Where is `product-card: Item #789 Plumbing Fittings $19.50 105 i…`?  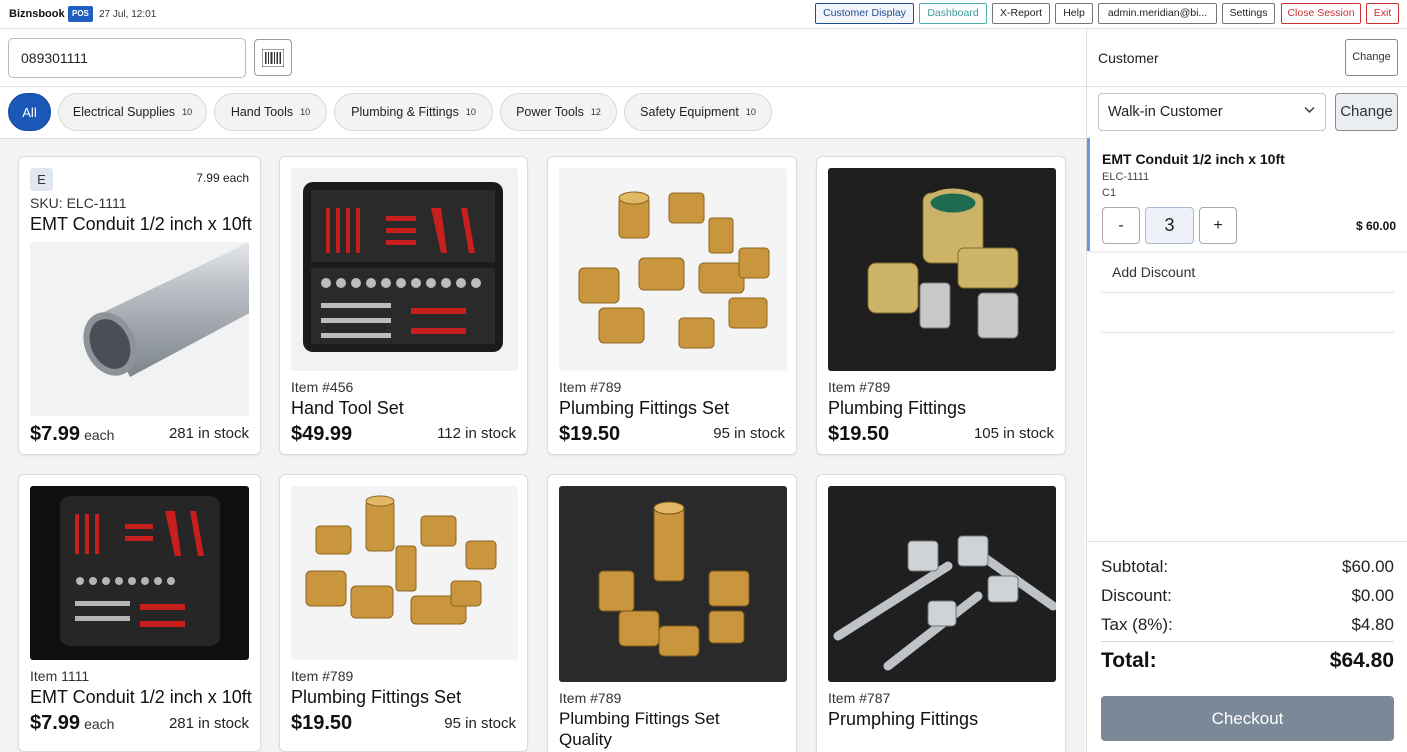 product-card: Item #789 Plumbing Fittings $19.50 105 i… is located at coordinates (941, 305).